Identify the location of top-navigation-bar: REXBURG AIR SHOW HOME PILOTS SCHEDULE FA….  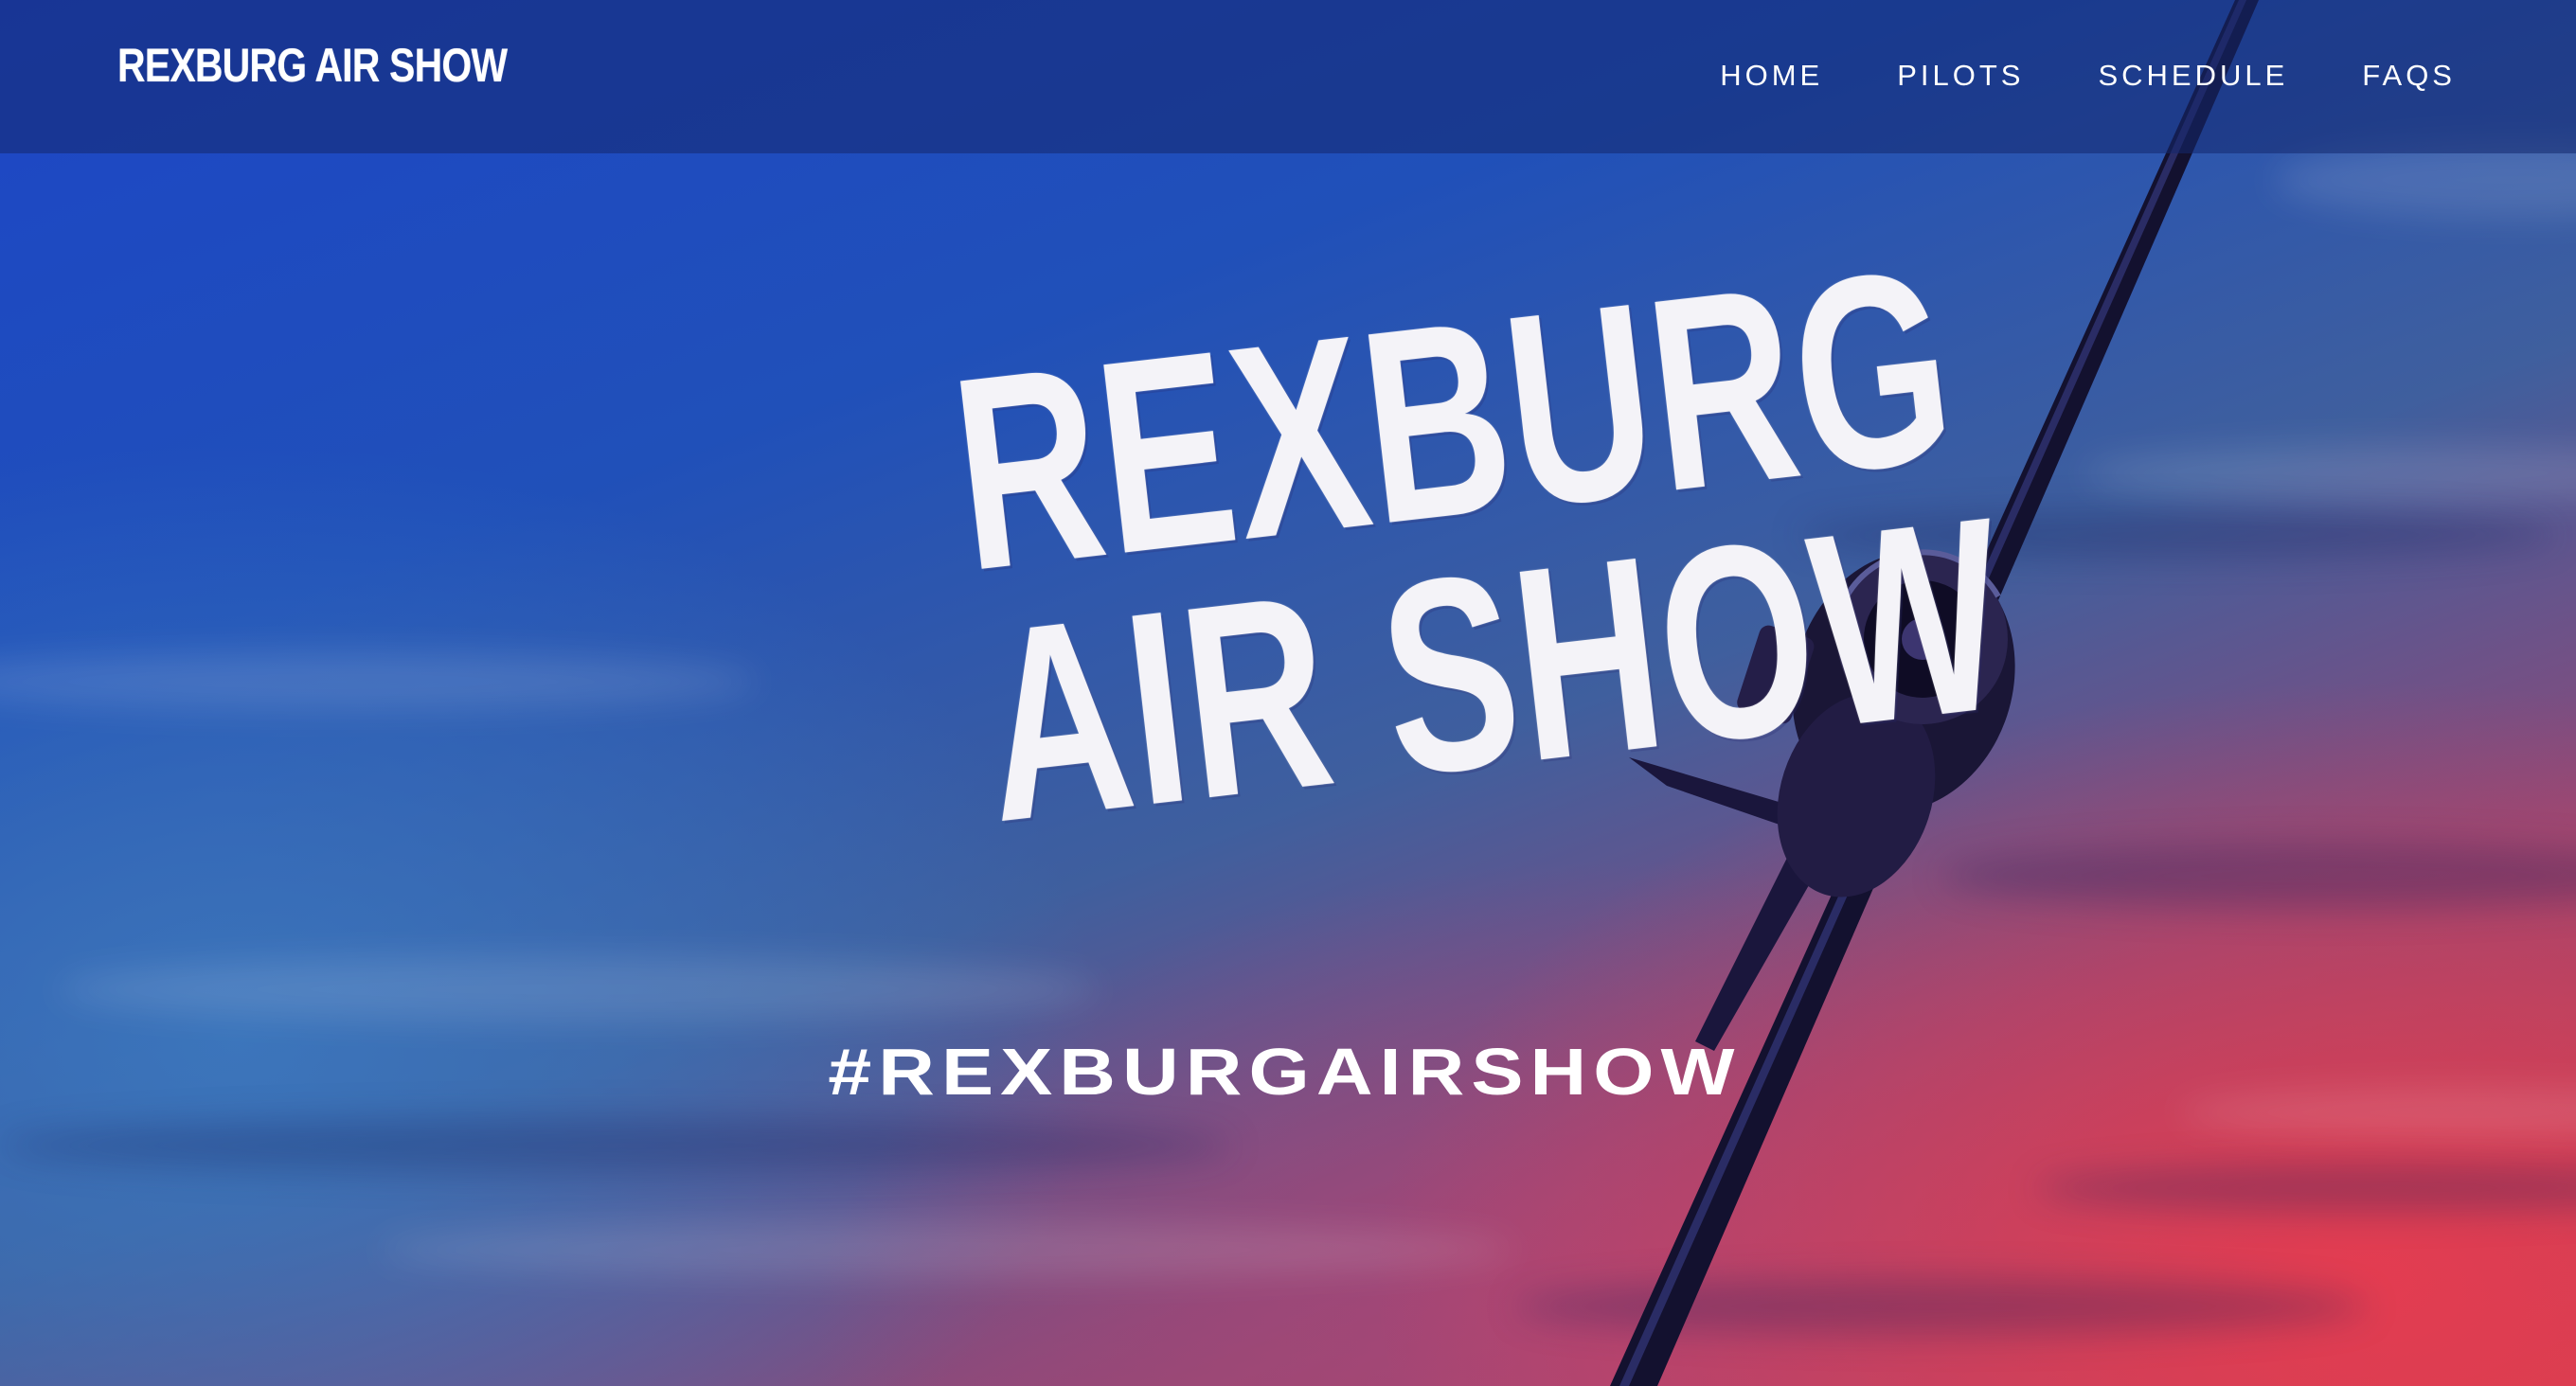
(1288, 76).